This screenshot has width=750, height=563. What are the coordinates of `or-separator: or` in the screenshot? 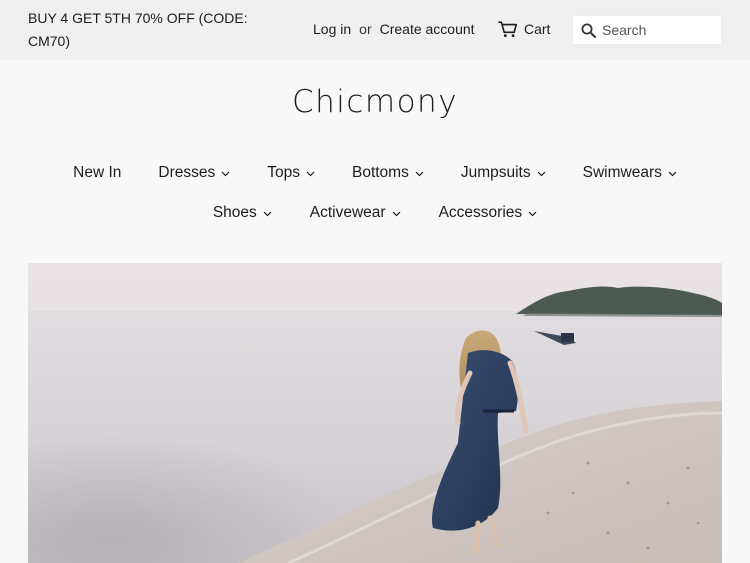 It's located at (365, 29).